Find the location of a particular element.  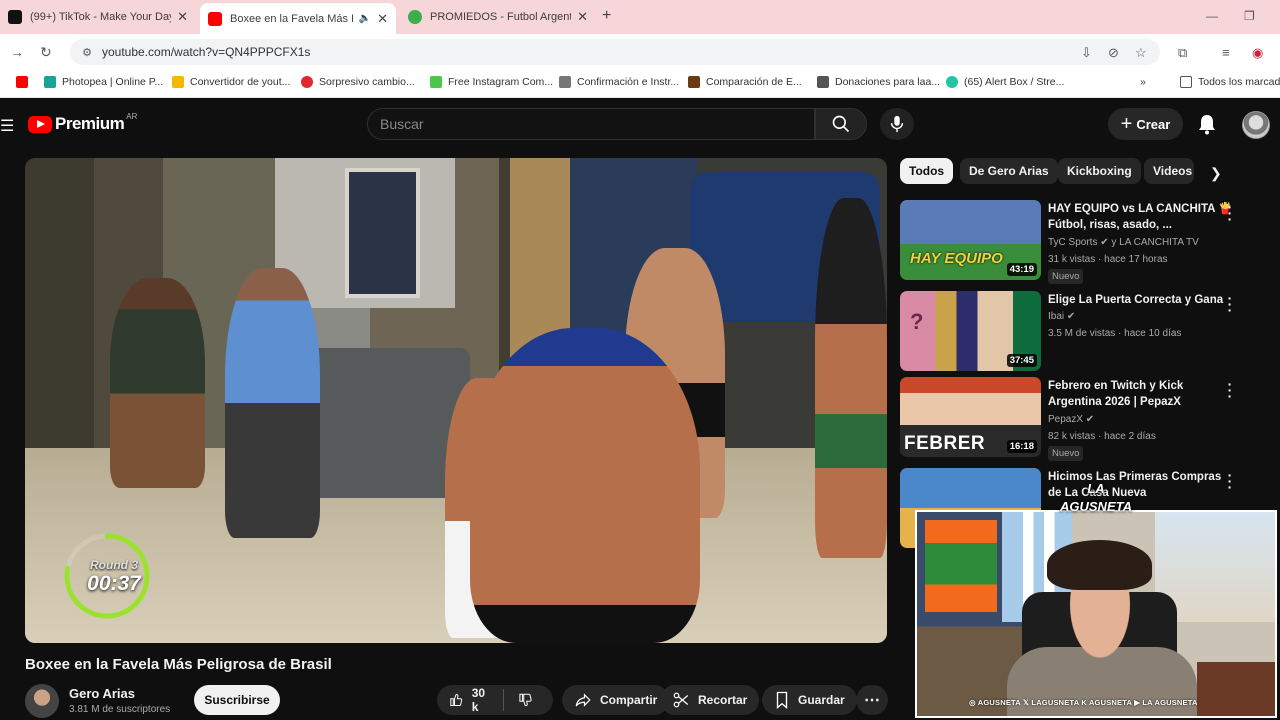

soccer-ball-icon is located at coordinates (415, 17).